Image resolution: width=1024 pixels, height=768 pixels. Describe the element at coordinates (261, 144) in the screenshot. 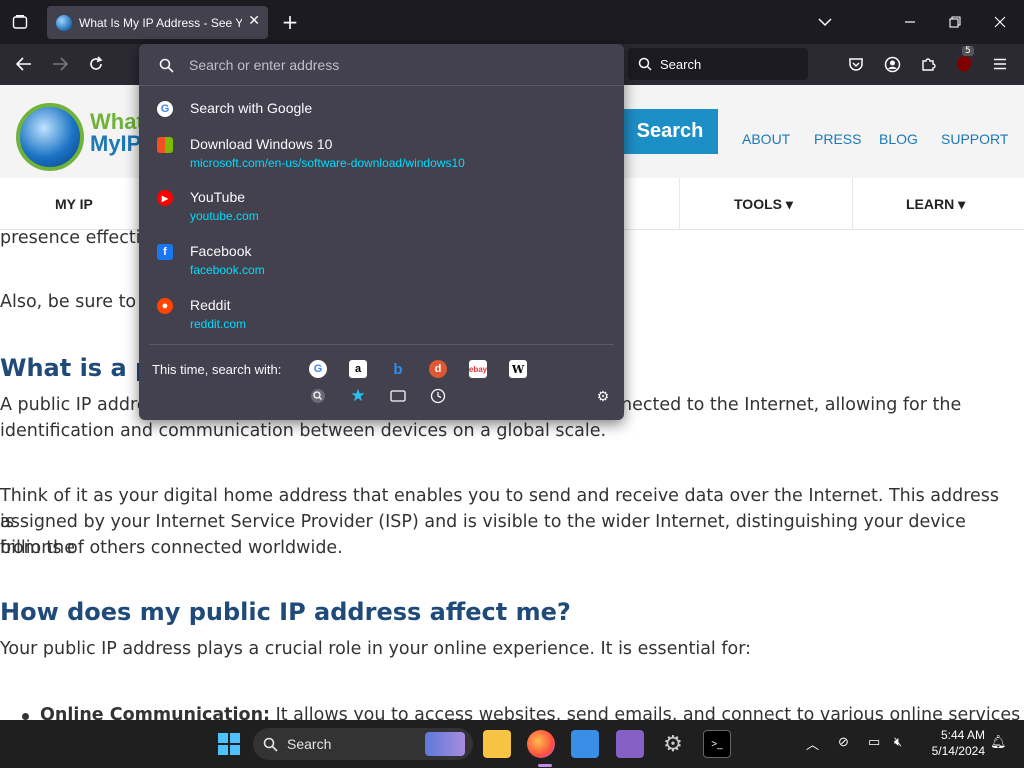

I see `suggestion-title: Download Windows 10` at that location.